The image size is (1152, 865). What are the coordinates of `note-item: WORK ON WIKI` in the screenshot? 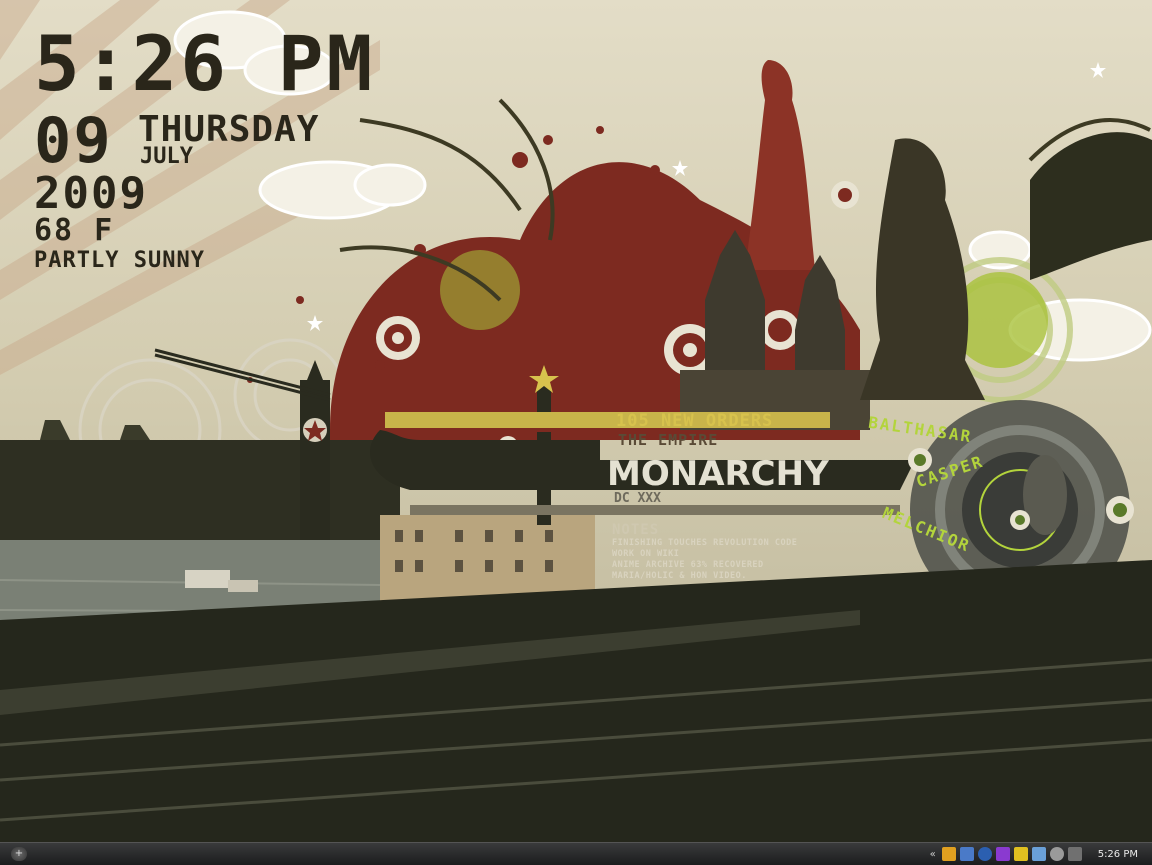 It's located at (646, 554).